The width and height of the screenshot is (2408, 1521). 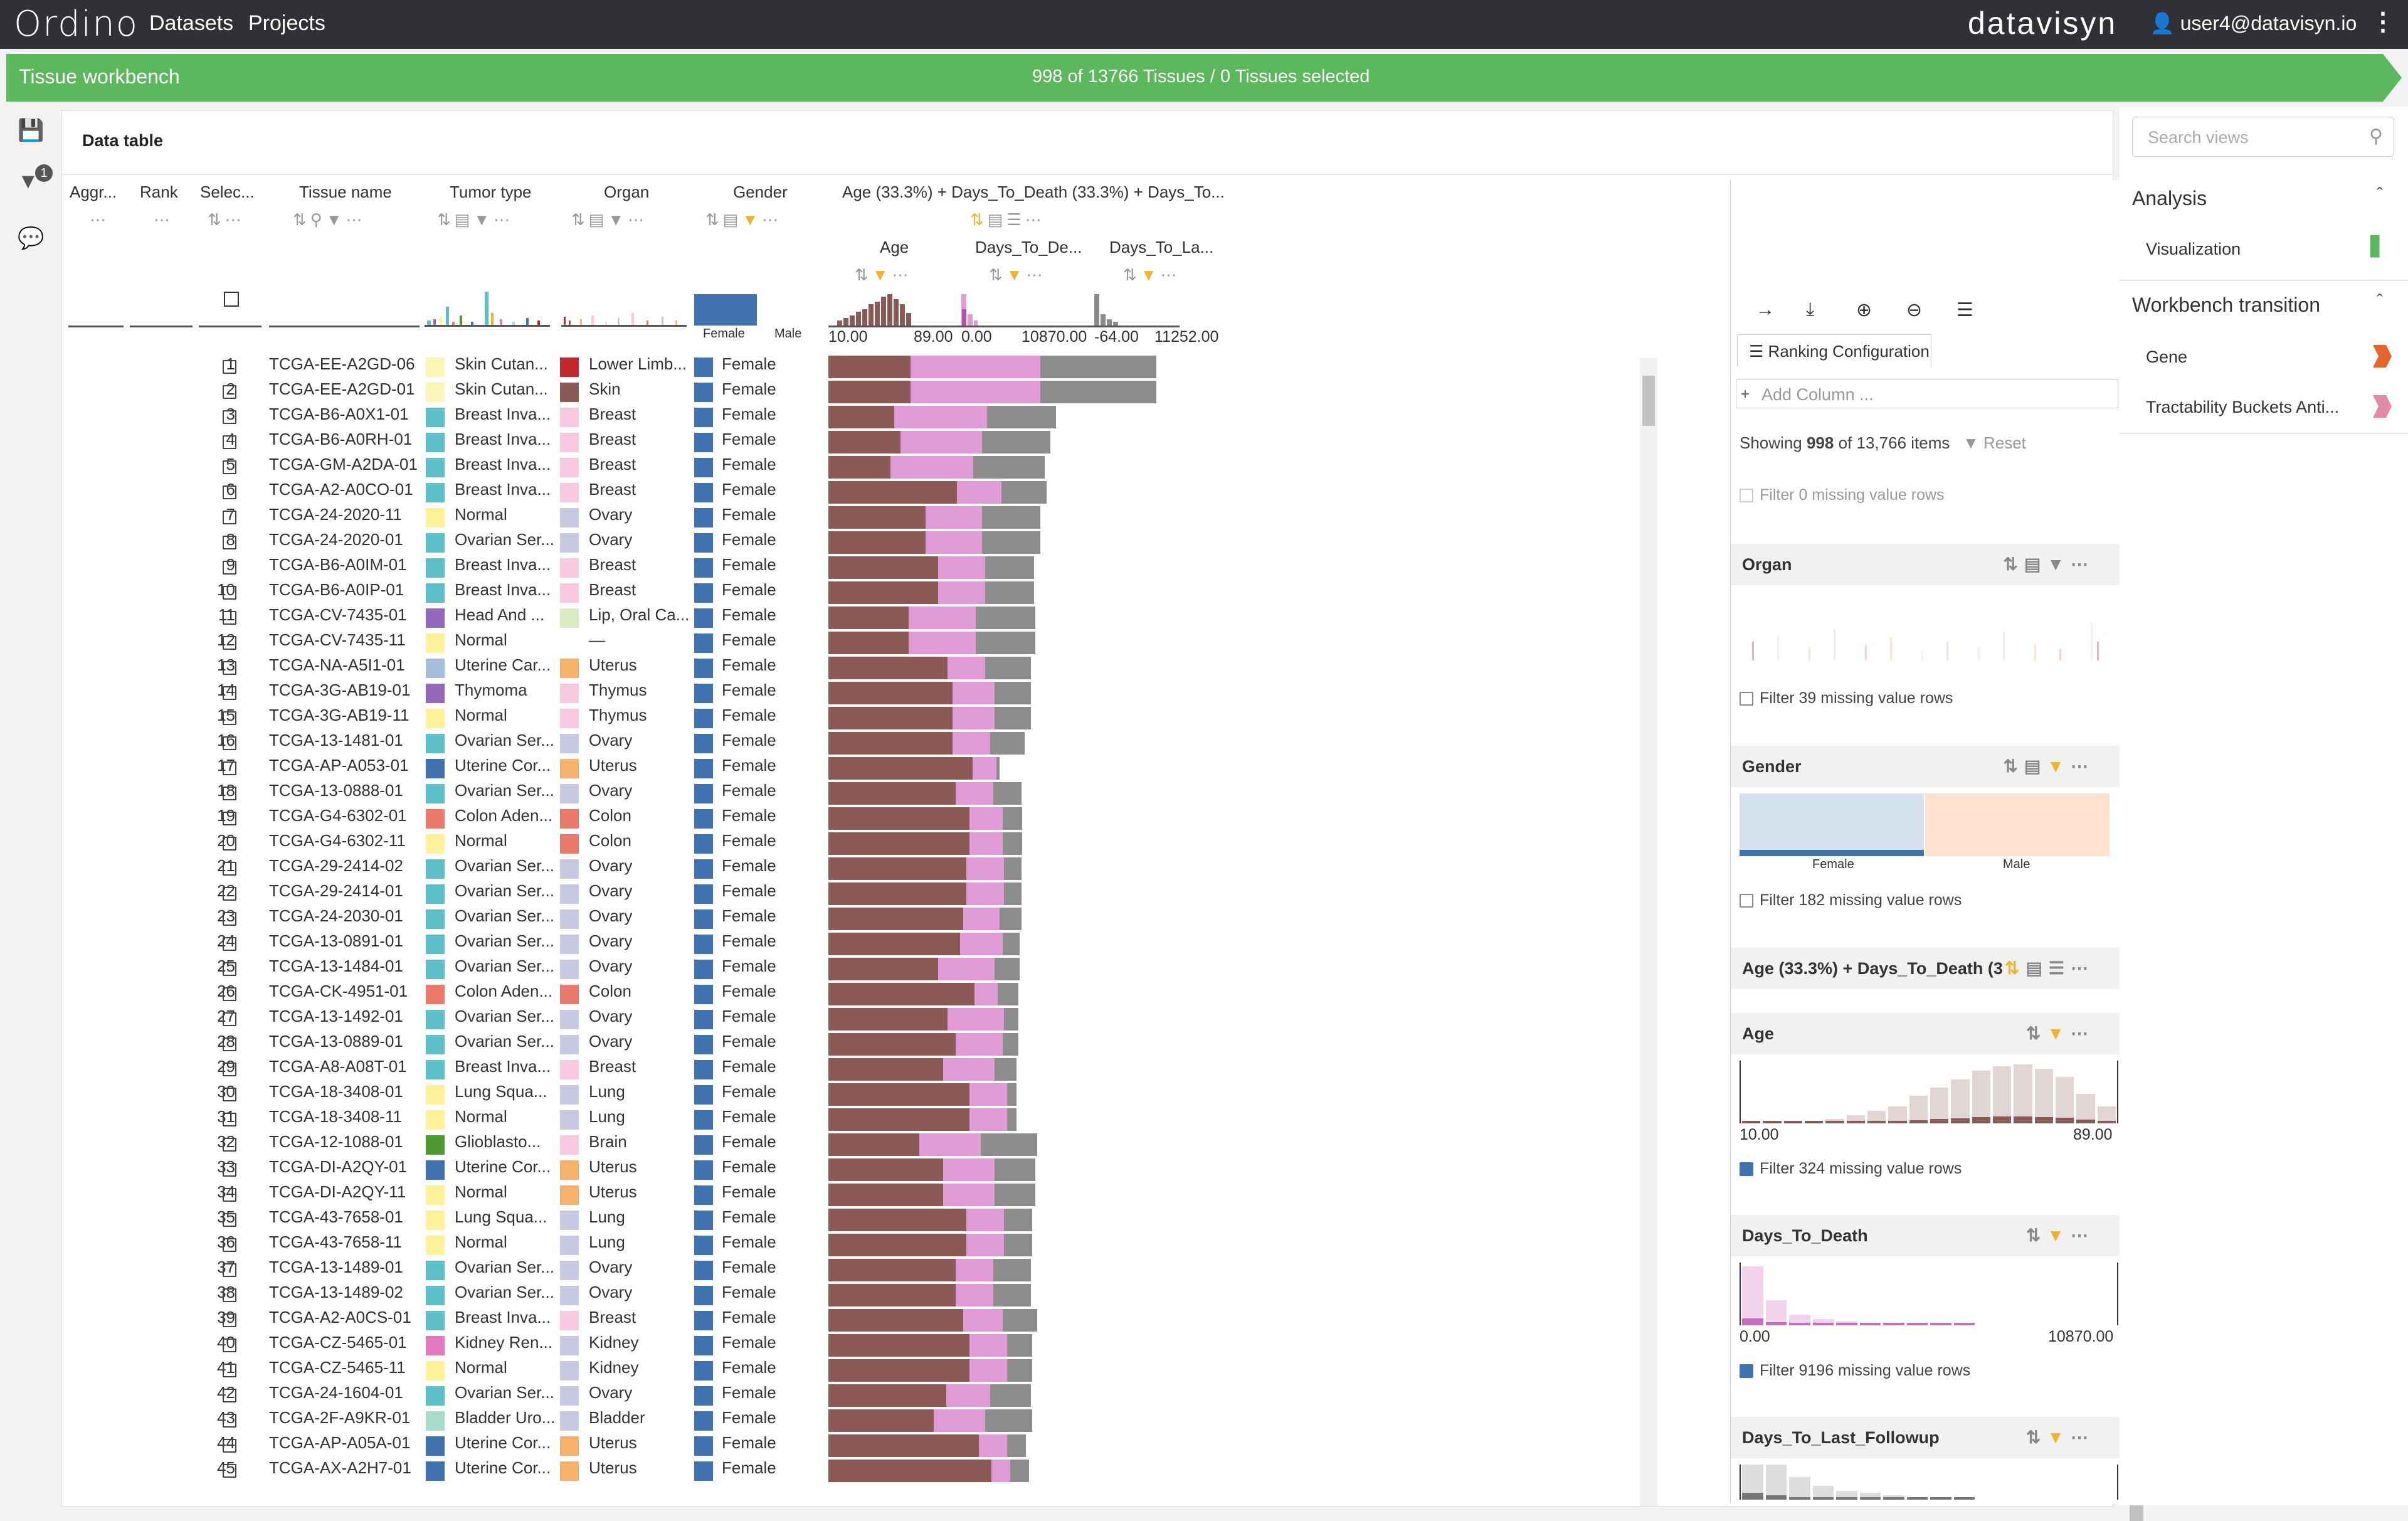 I want to click on last-followup-section-header: Days_To_Last_Followup ⇅▼⋯, so click(x=1925, y=1437).